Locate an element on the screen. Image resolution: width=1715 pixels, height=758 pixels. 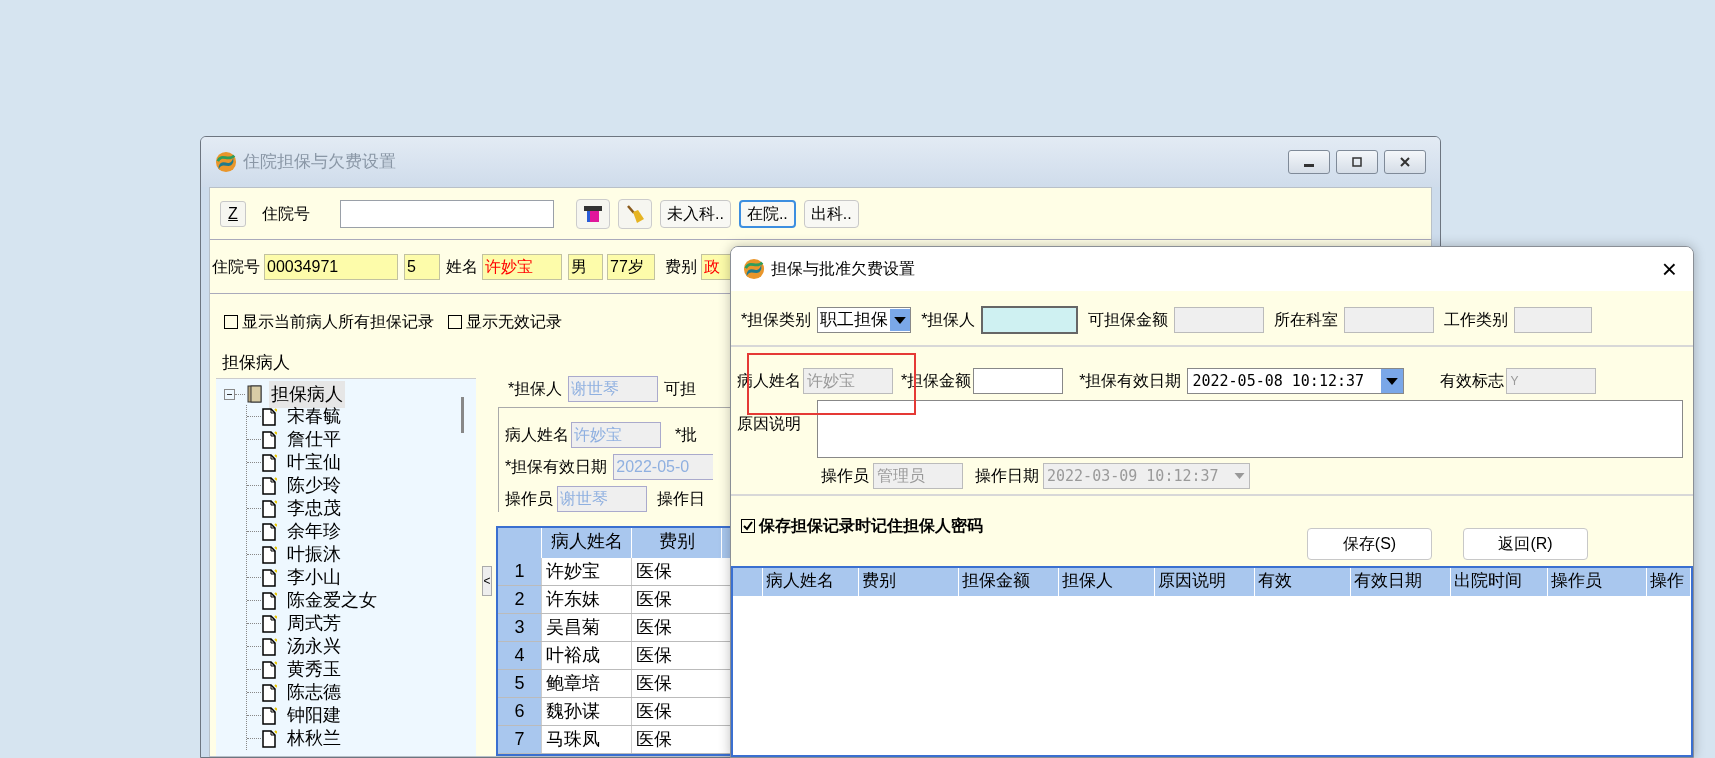
tree-item: 担保病人 is located at coordinates (307, 394).